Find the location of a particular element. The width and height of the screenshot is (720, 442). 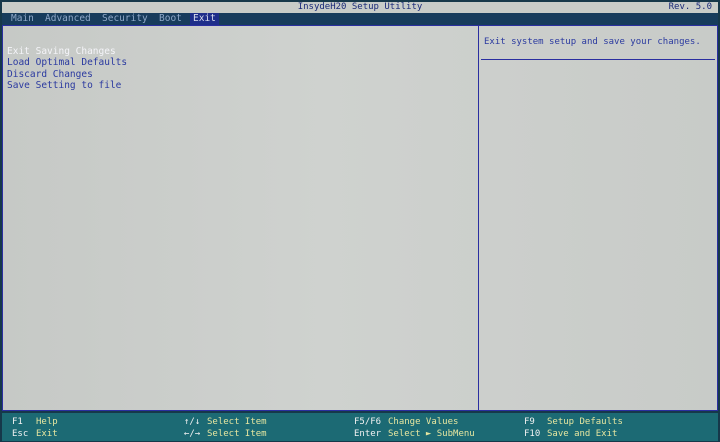

left-right-key: ←/→ is located at coordinates (192, 434).